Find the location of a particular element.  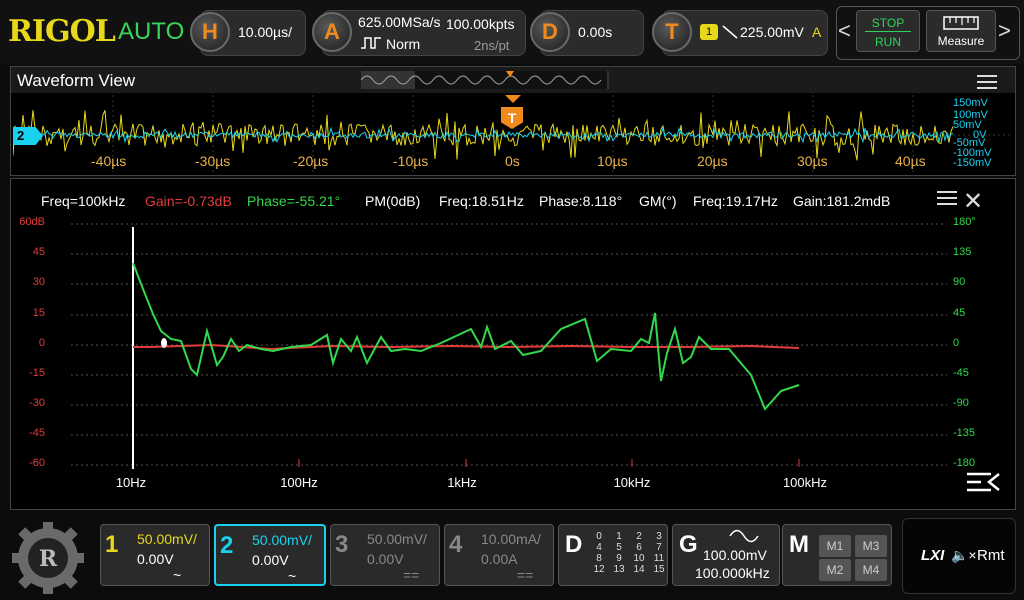

math-m3-button: M3 is located at coordinates (871, 546).